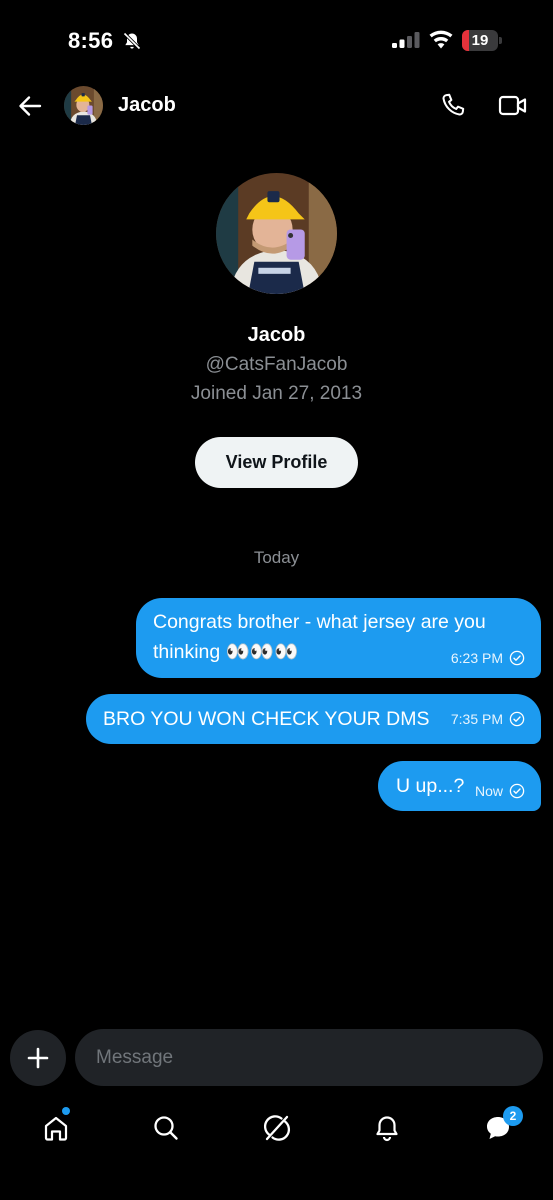 Image resolution: width=553 pixels, height=1200 pixels. What do you see at coordinates (132, 41) in the screenshot?
I see `bell-off-icon` at bounding box center [132, 41].